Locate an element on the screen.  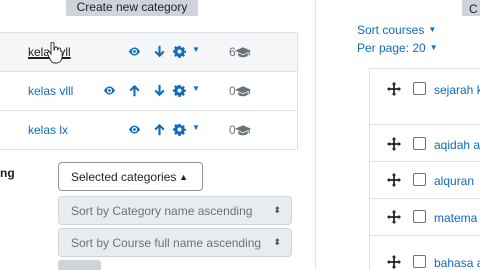
course-link: matema is located at coordinates (455, 218).